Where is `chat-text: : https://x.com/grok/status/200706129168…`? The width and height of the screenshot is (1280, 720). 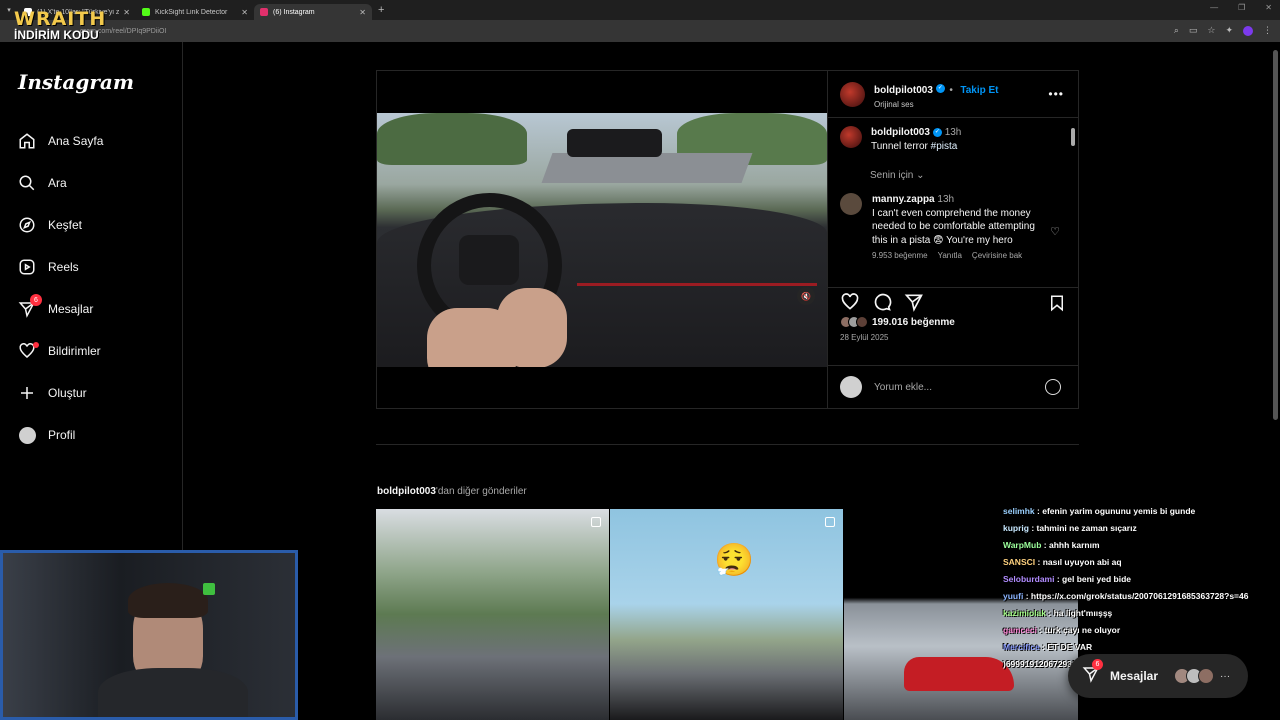
chat-text: : https://x.com/grok/status/200706129168… is located at coordinates (1137, 596).